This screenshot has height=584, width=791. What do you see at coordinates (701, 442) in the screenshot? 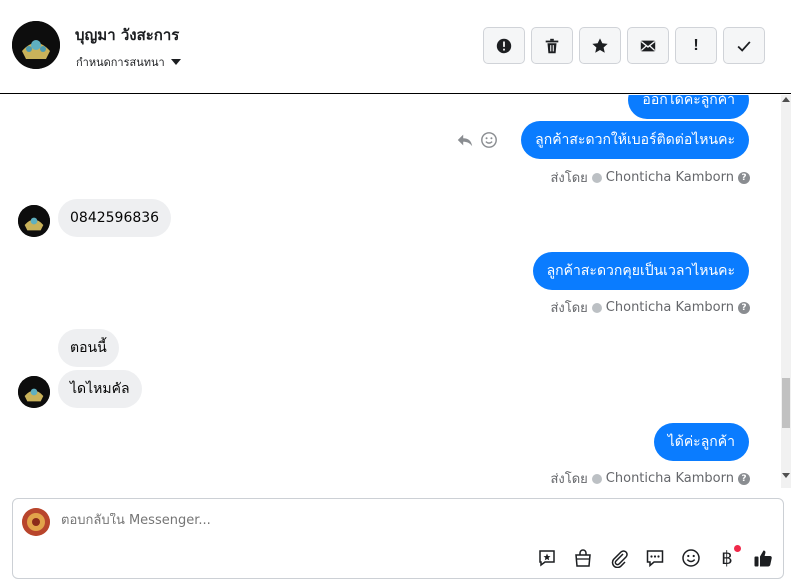
I see `message-bubble-outgoing: ได้ค่ะลูกค้า` at bounding box center [701, 442].